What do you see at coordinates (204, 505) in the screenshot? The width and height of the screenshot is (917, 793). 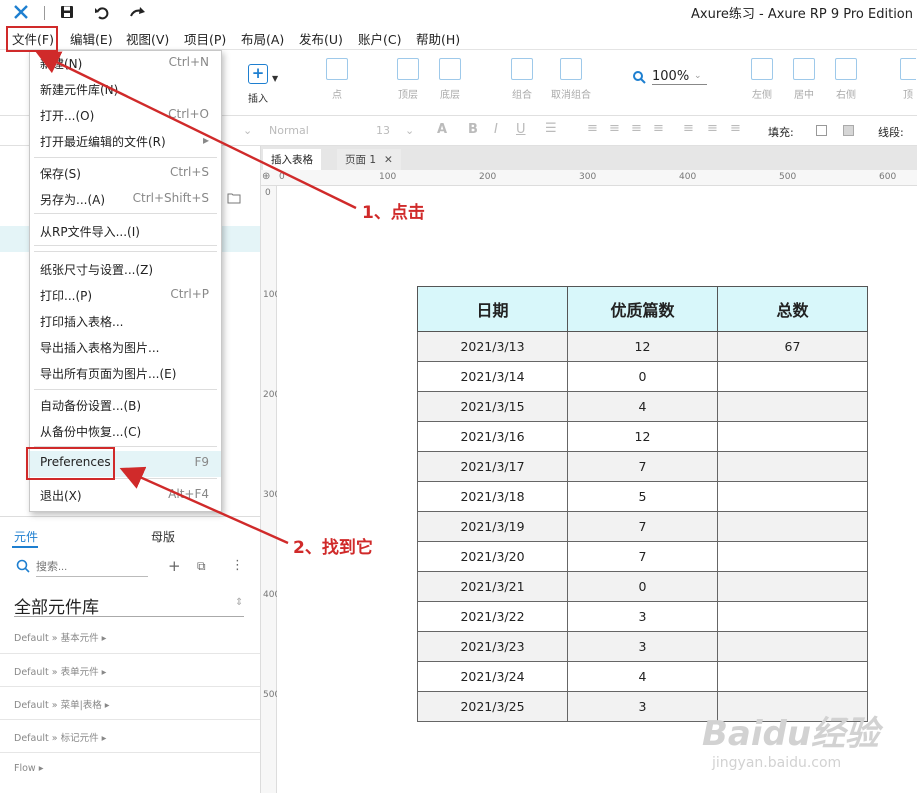 I see `arrow-to-preferences` at bounding box center [204, 505].